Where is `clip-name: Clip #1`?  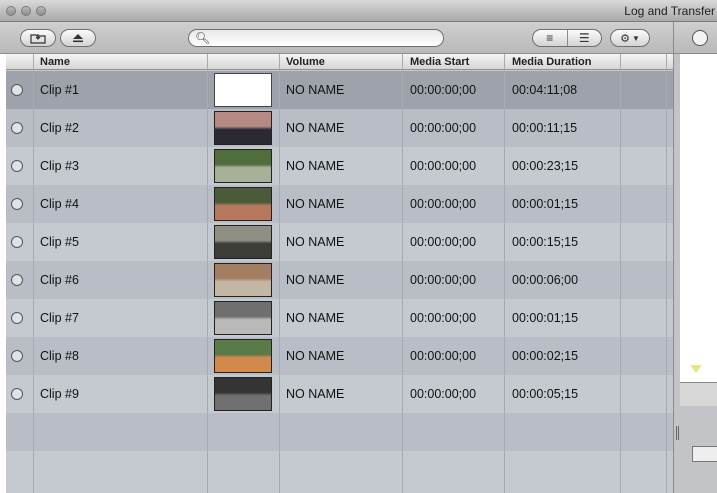
clip-name: Clip #1 is located at coordinates (59, 90).